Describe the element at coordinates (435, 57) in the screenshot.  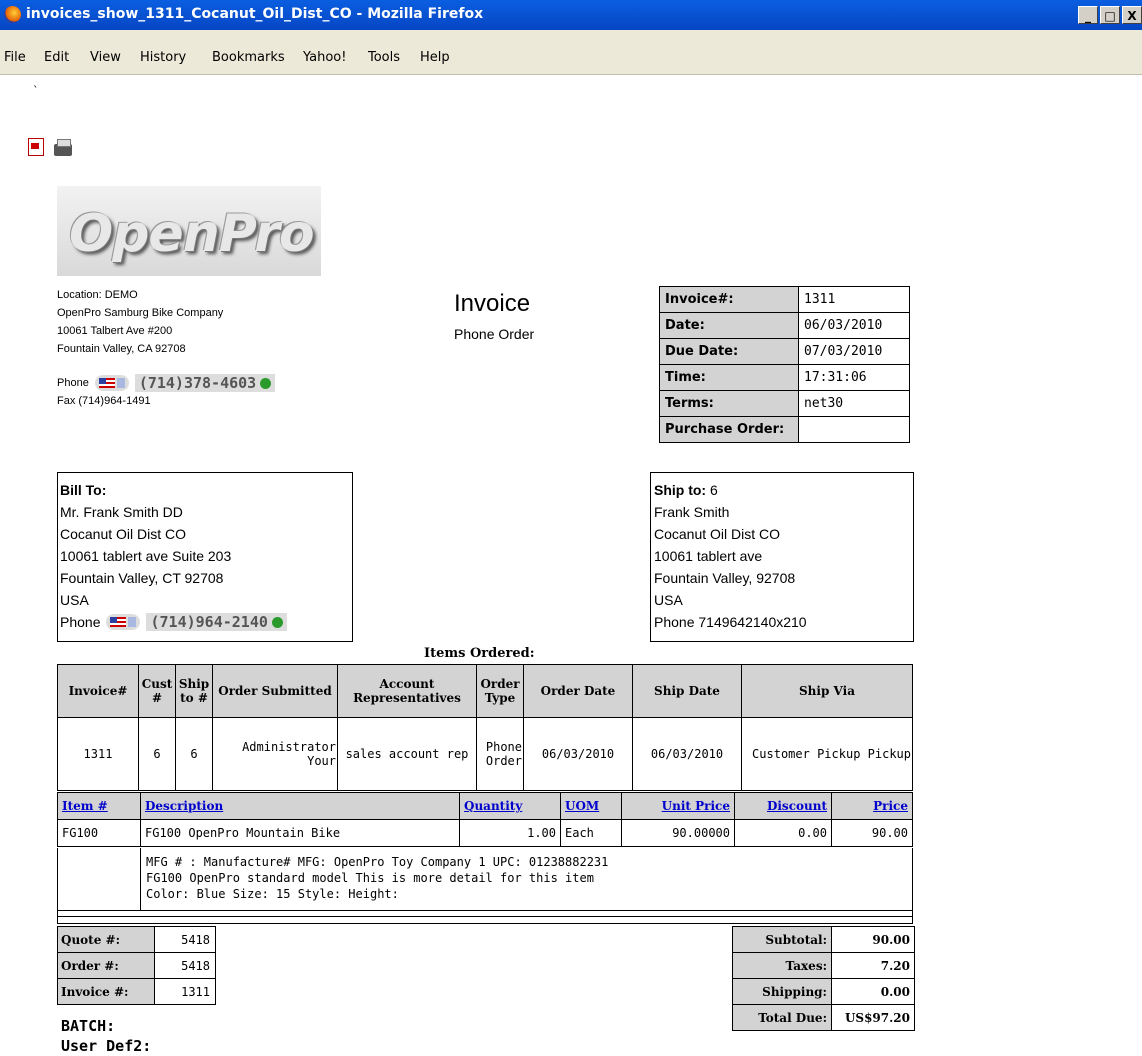
I see `menu-help: Help` at that location.